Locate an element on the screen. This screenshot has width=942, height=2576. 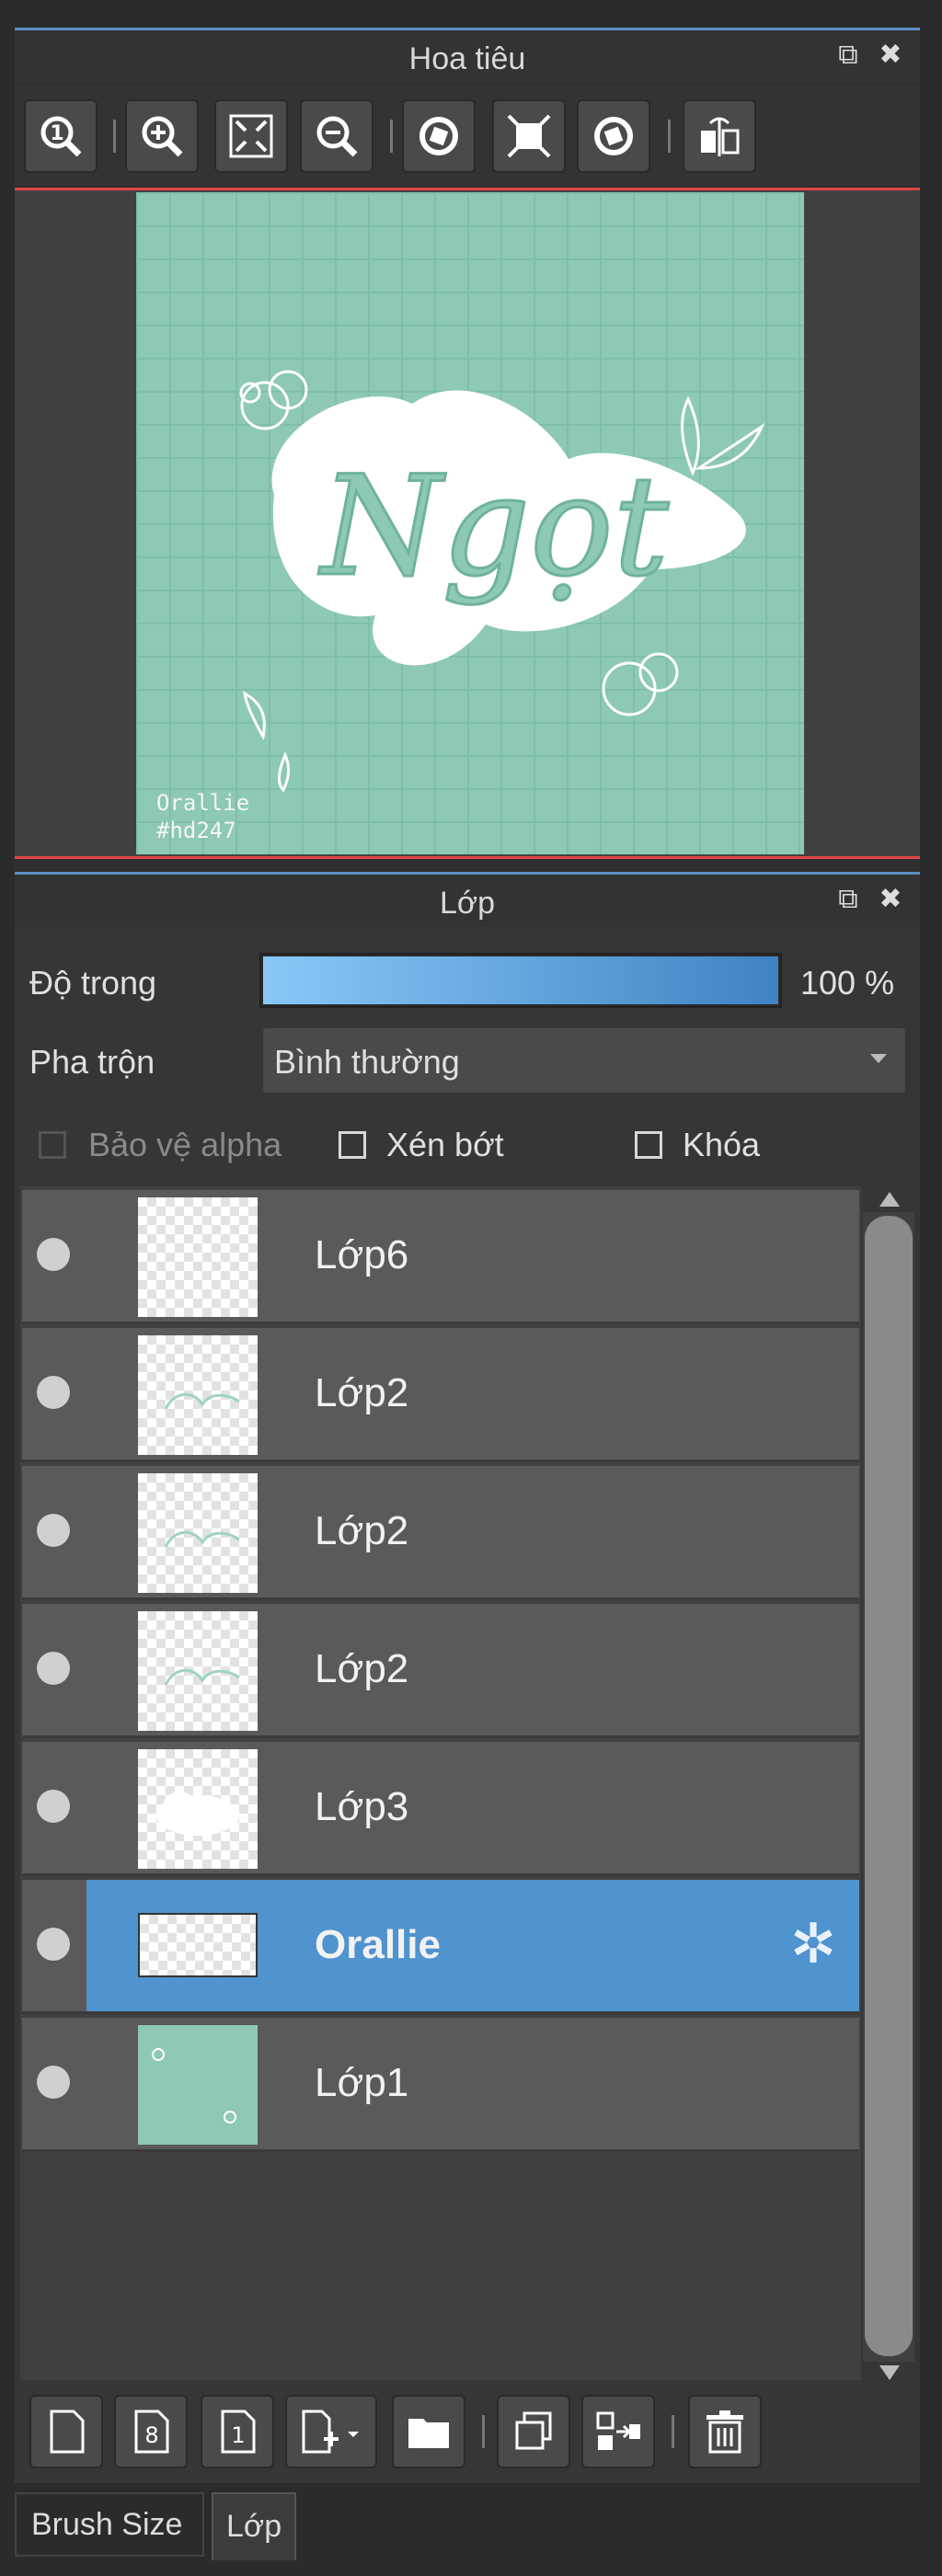
tab-brush-size: Brush Size is located at coordinates (109, 2525).